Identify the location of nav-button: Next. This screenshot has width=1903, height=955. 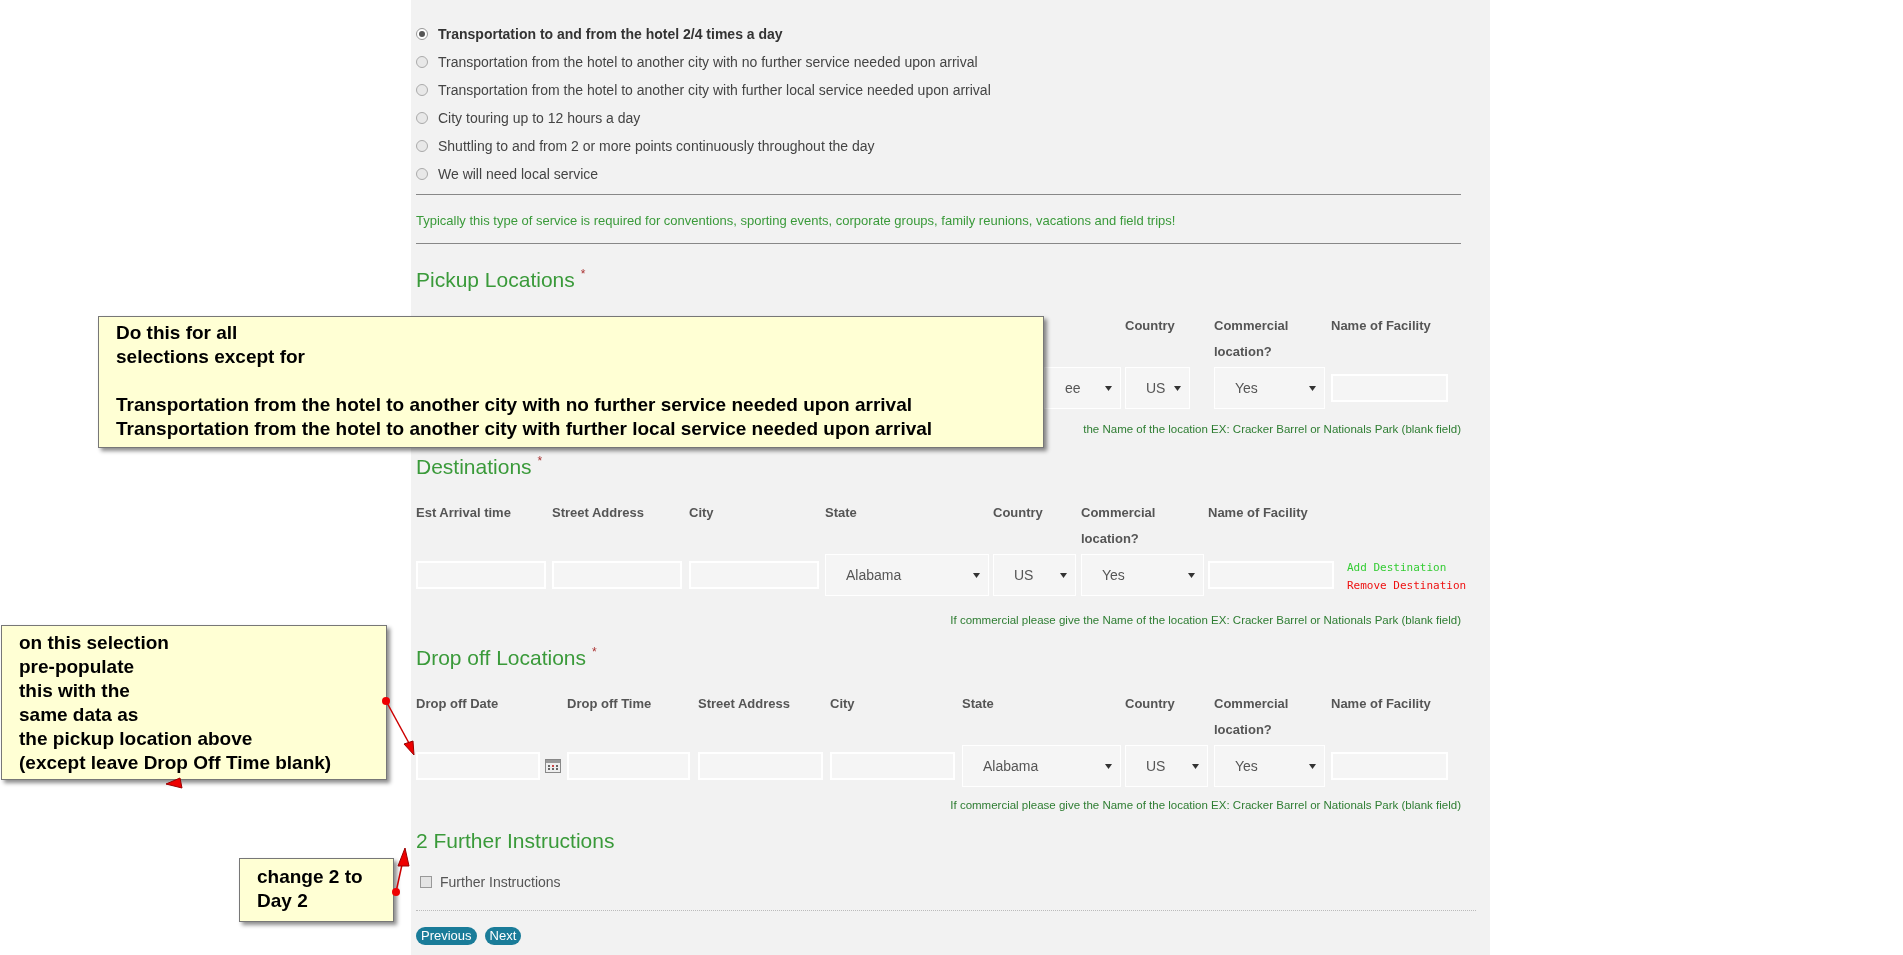
(503, 936).